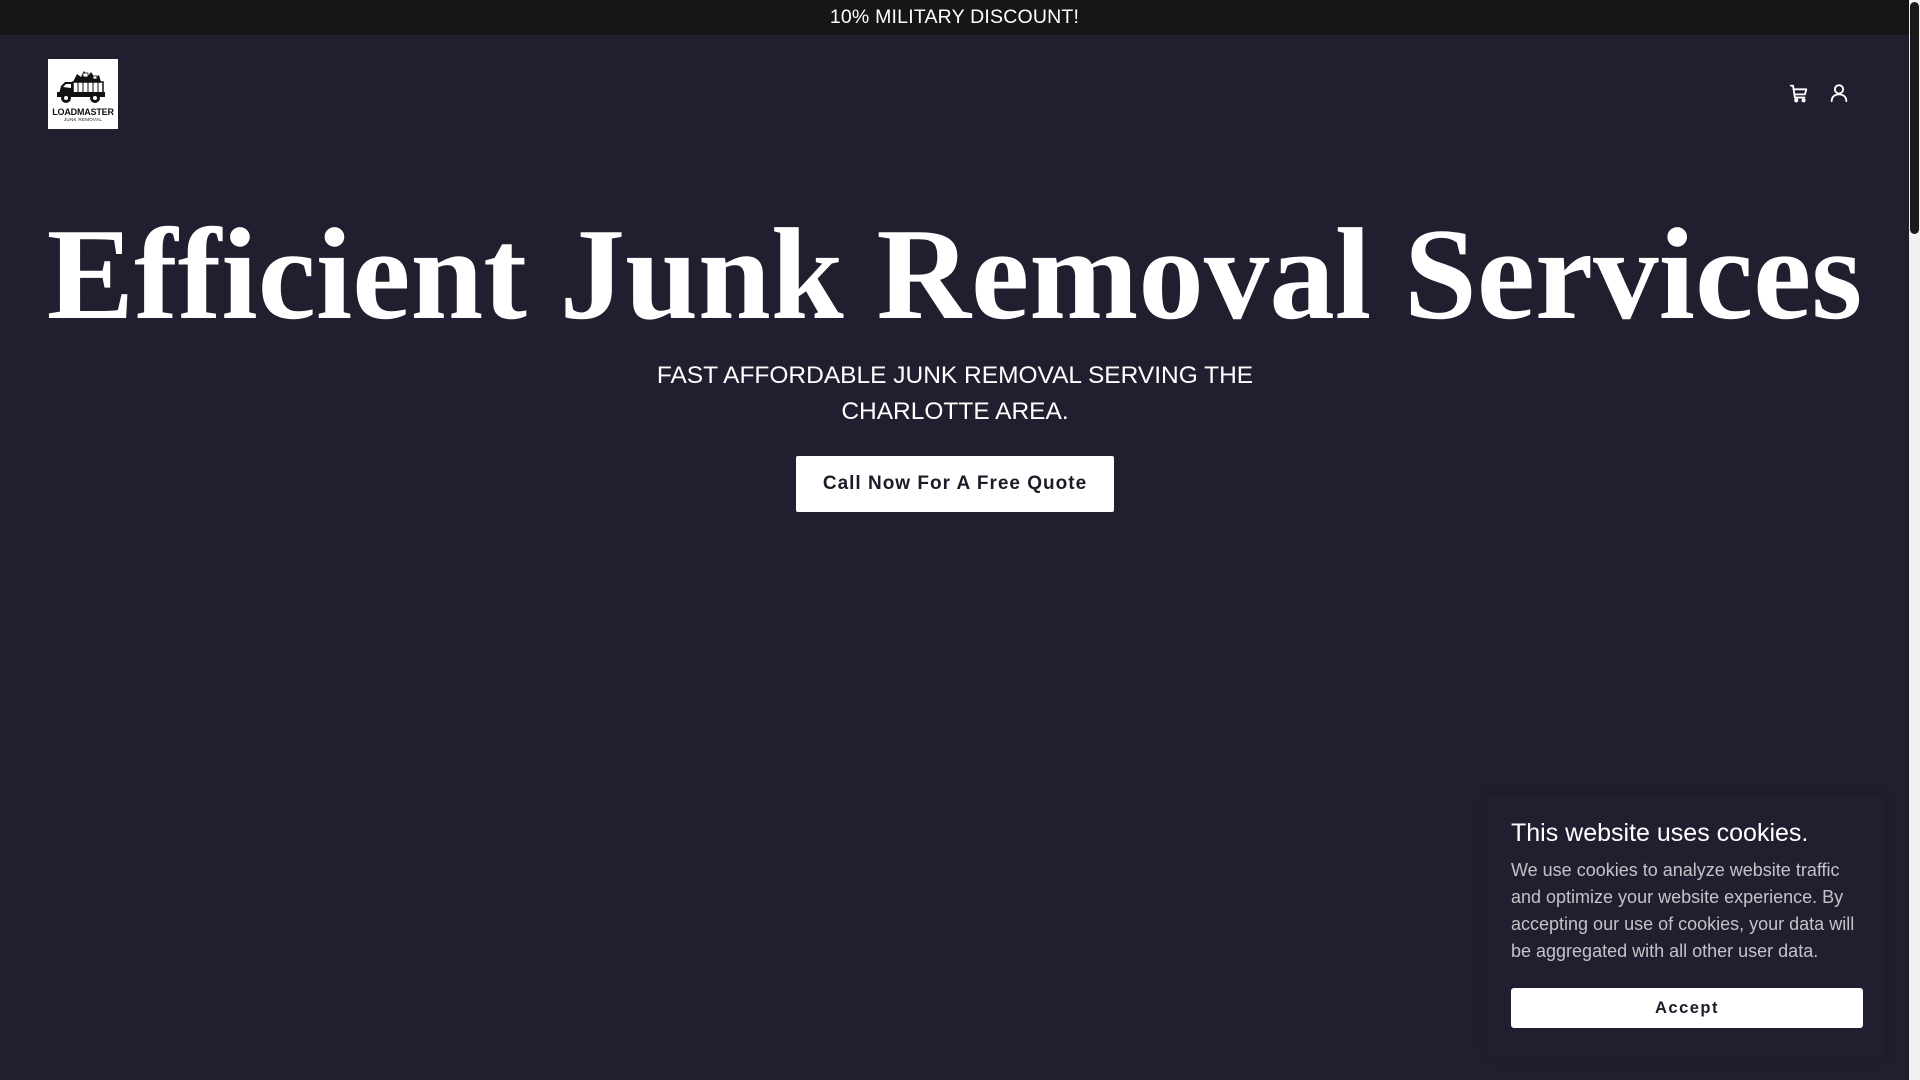  I want to click on hero-title: Efficient Junk Removal Services, so click(954, 274).